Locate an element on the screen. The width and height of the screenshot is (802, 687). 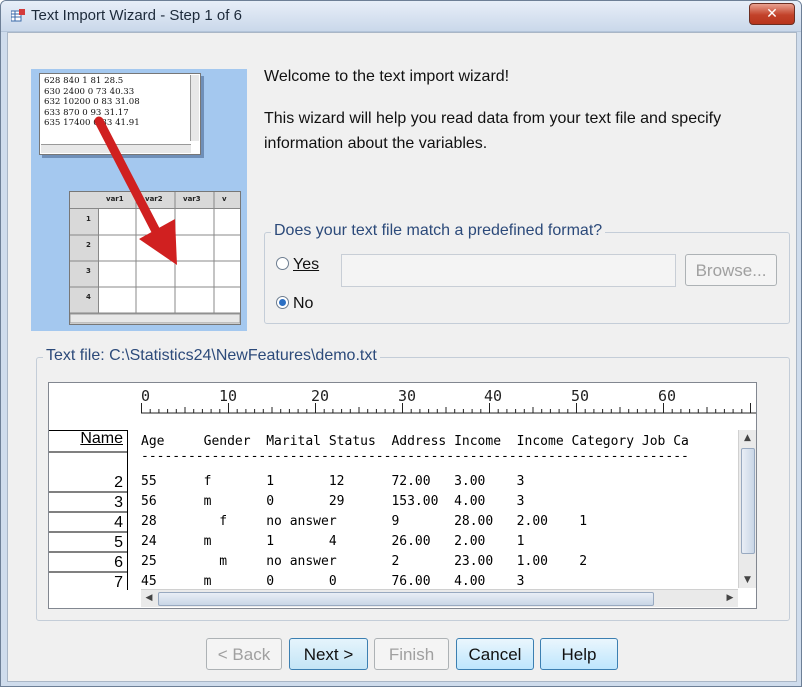
preview-data-line: 28 f no answer 9 28.00 2.00 1 is located at coordinates (364, 521).